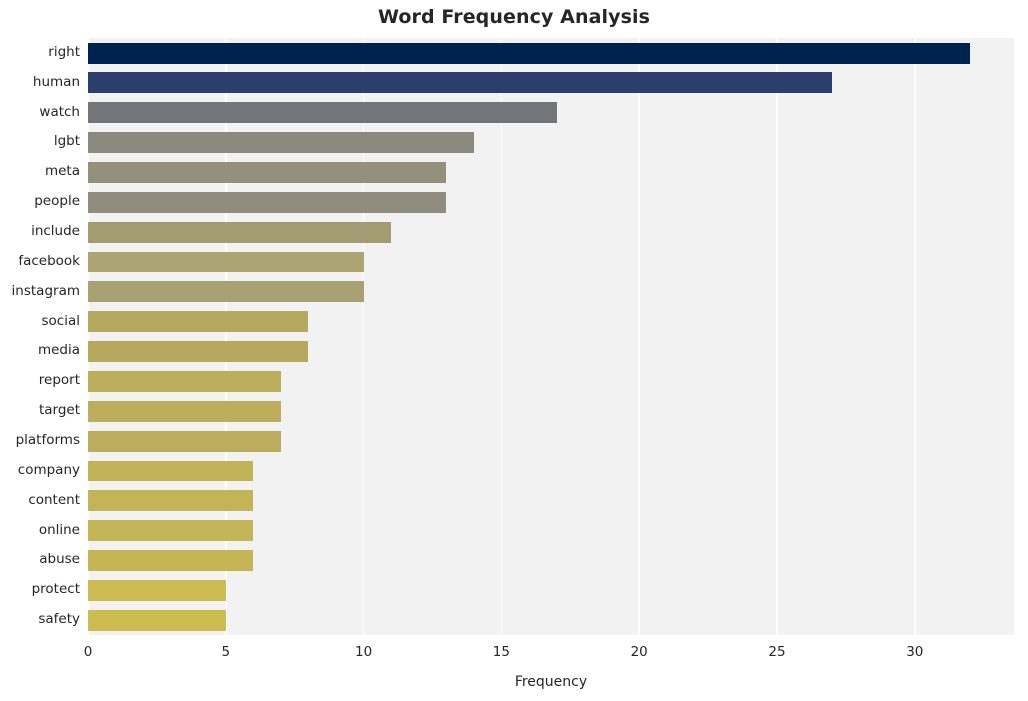 Image resolution: width=1028 pixels, height=701 pixels. Describe the element at coordinates (64, 51) in the screenshot. I see `y-tick-label-right: right` at that location.